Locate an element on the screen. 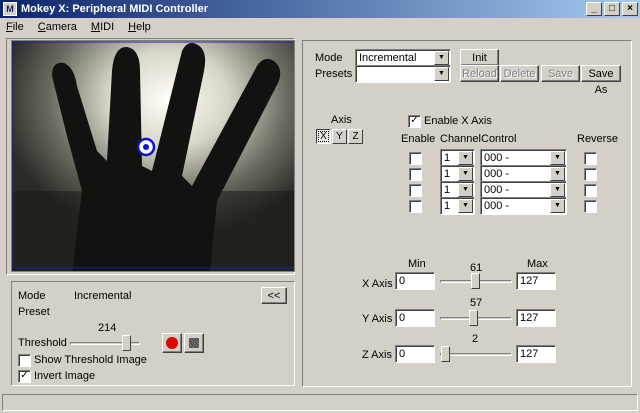 Image resolution: width=640 pixels, height=413 pixels. presets-select: ▼ is located at coordinates (403, 74).